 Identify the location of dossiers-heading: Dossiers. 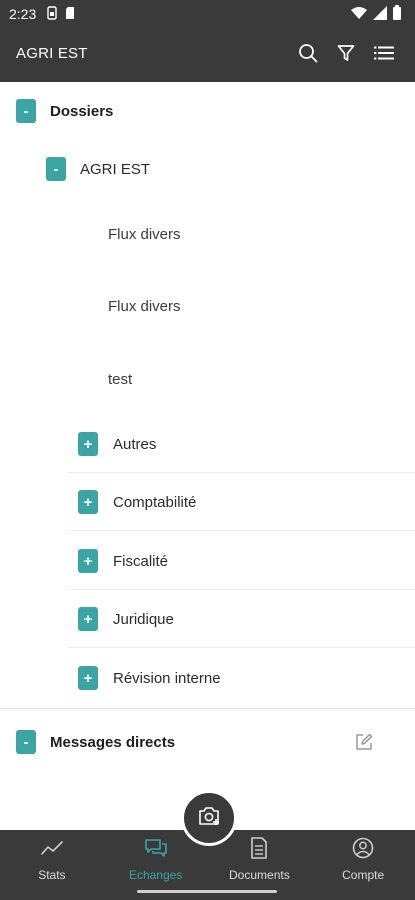
(81, 111).